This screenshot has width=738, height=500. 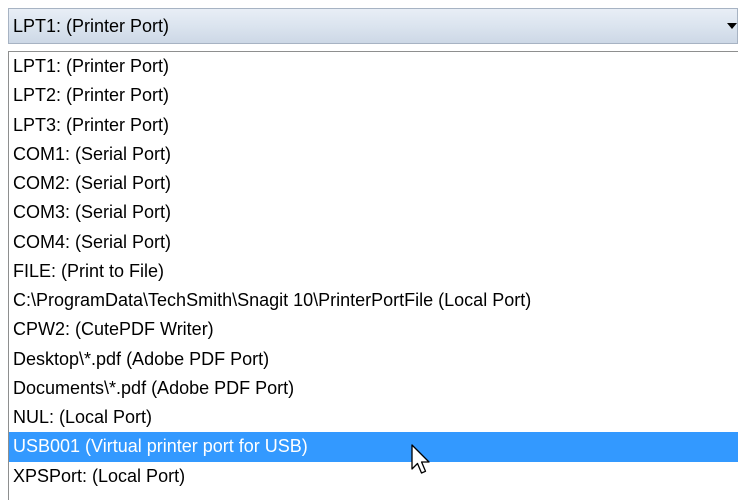 I want to click on list-item-selected: USB001 (Virtual printer port for USB), so click(x=373, y=447).